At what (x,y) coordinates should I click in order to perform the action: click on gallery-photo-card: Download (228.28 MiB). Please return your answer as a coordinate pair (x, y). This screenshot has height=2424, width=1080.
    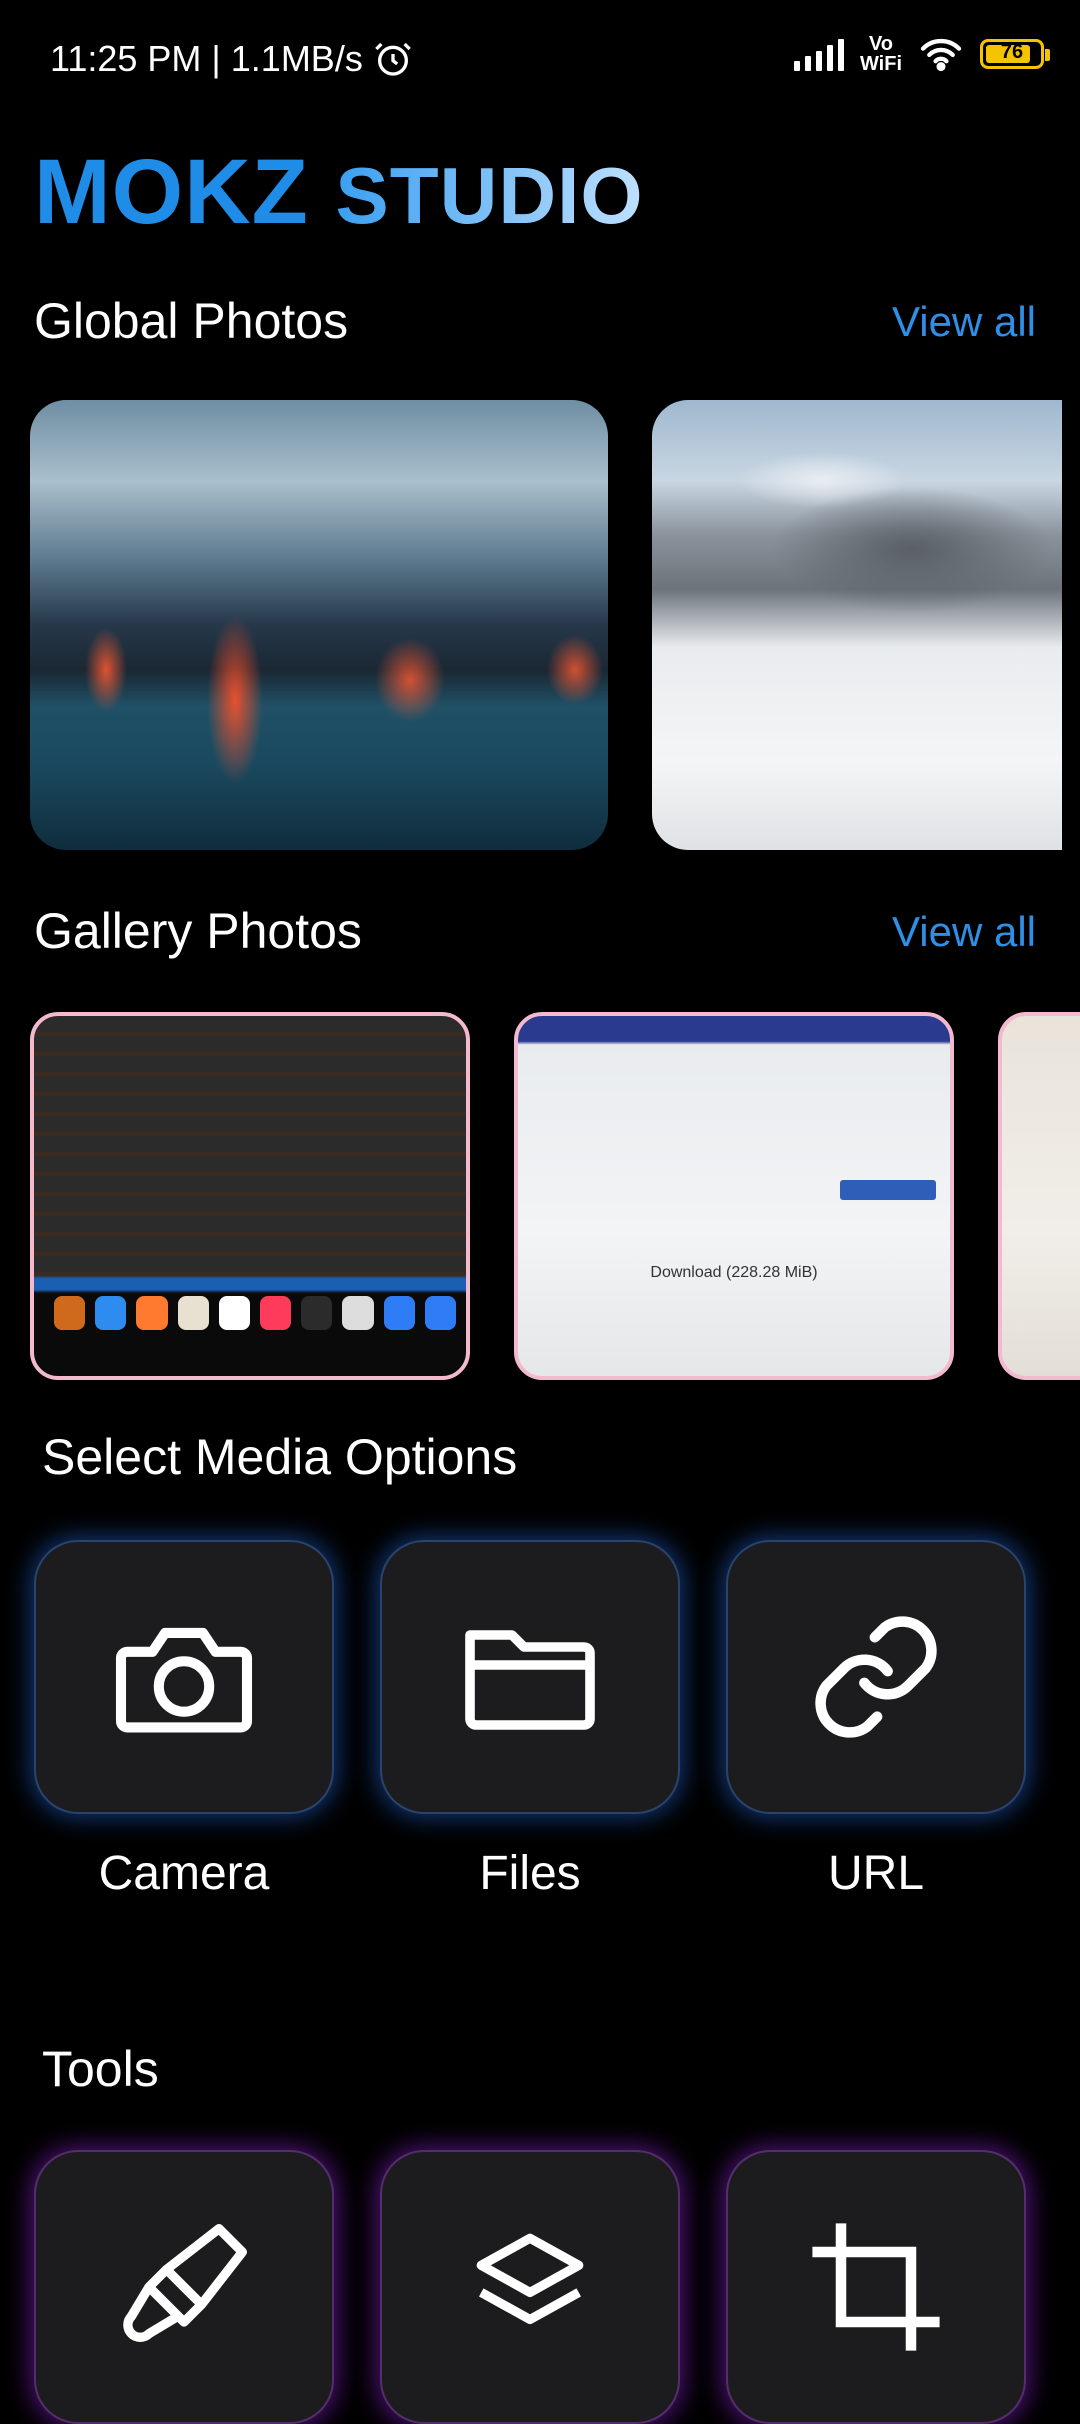
    Looking at the image, I should click on (734, 1196).